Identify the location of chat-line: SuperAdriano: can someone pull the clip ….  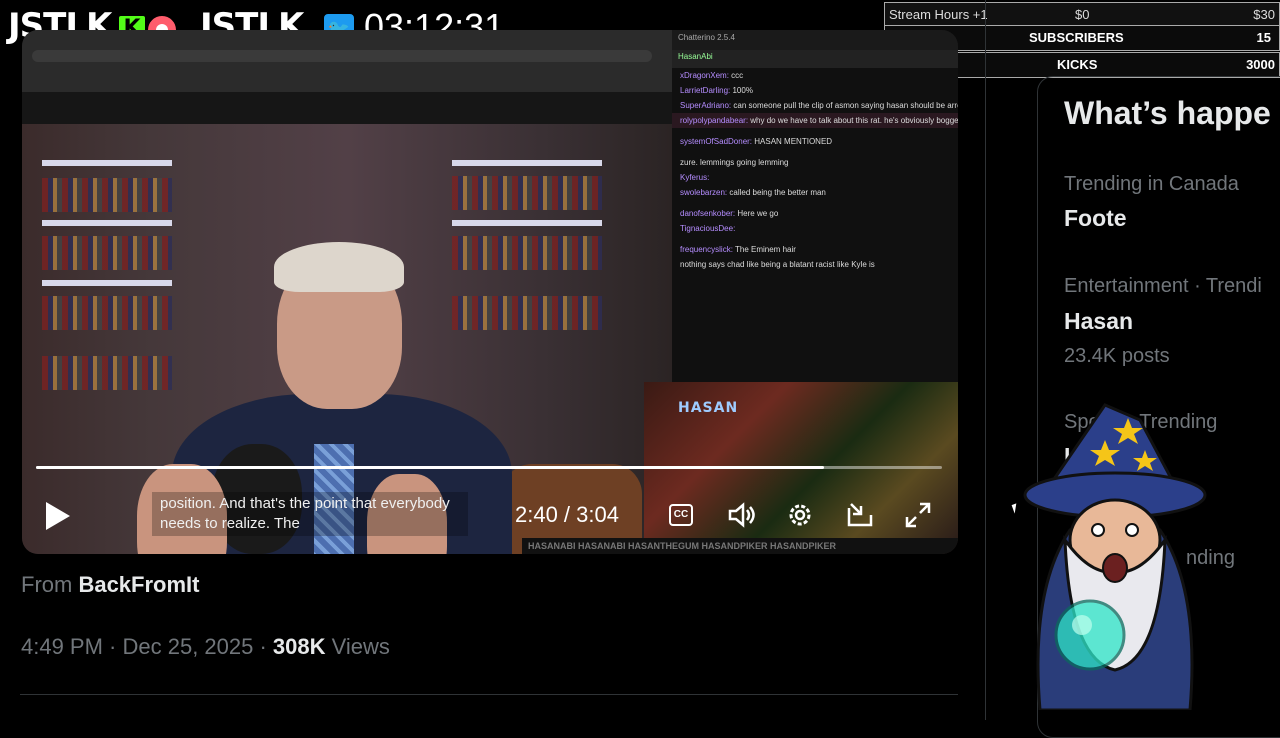
(815, 105).